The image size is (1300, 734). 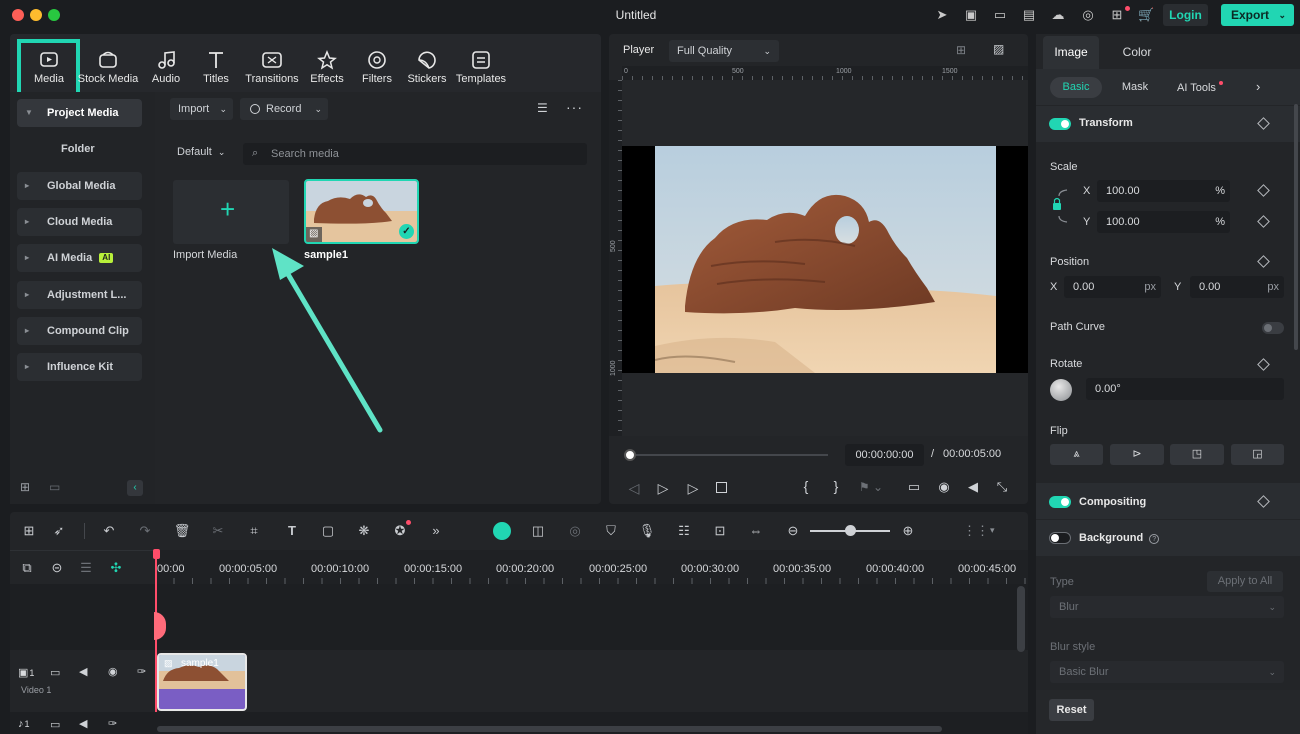 What do you see at coordinates (135, 488) in the screenshot?
I see `collapse-sidebar-icon: ‹` at bounding box center [135, 488].